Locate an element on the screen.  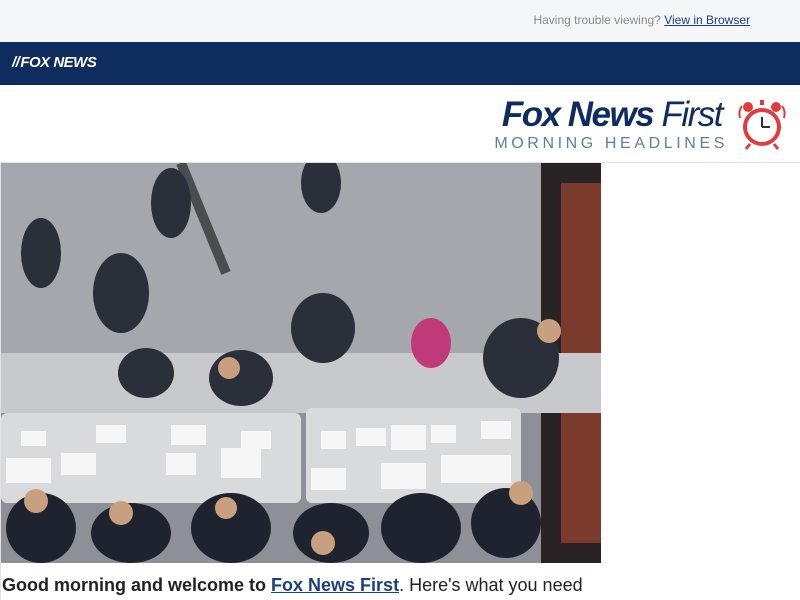
fox-news-logo: //FOX NEWS is located at coordinates (54, 62).